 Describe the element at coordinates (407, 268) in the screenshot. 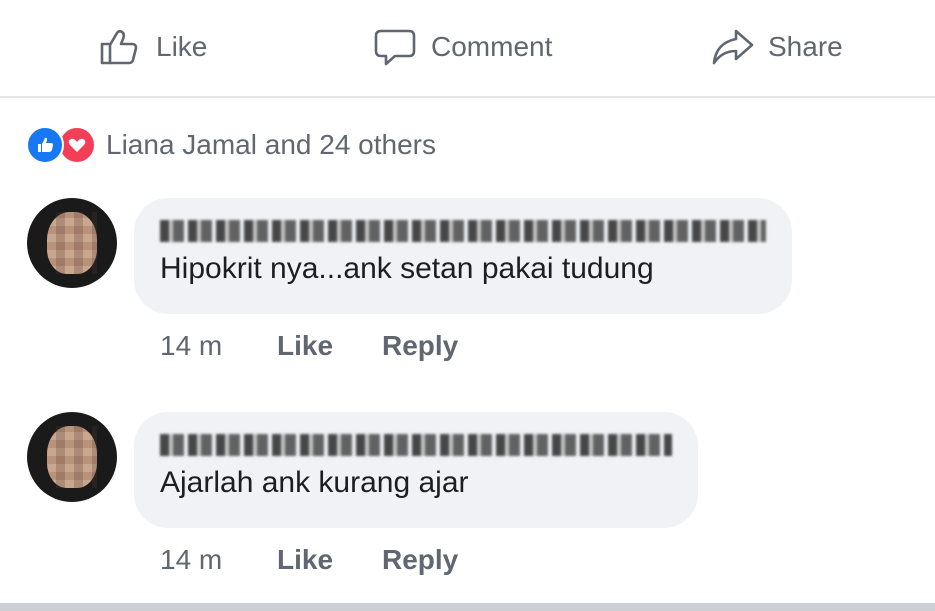

I see `comment-text: Hipokrit nya...ank setan pakai tudung` at that location.